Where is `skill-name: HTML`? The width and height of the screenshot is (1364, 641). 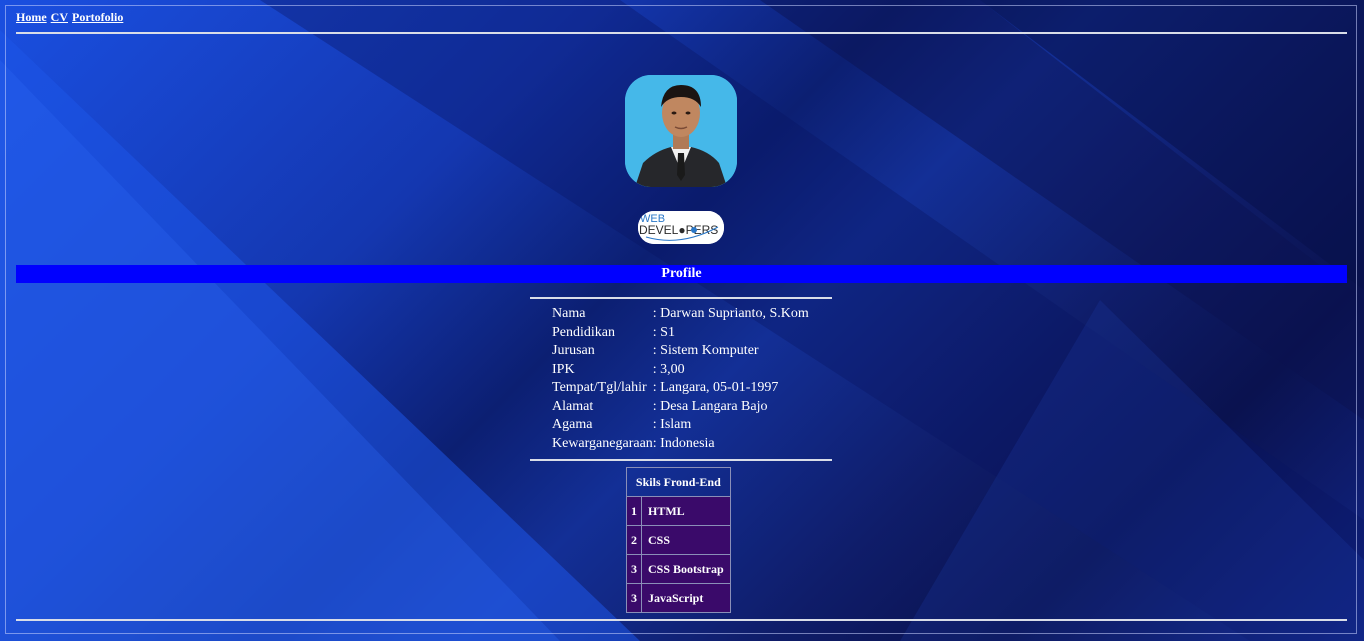 skill-name: HTML is located at coordinates (686, 511).